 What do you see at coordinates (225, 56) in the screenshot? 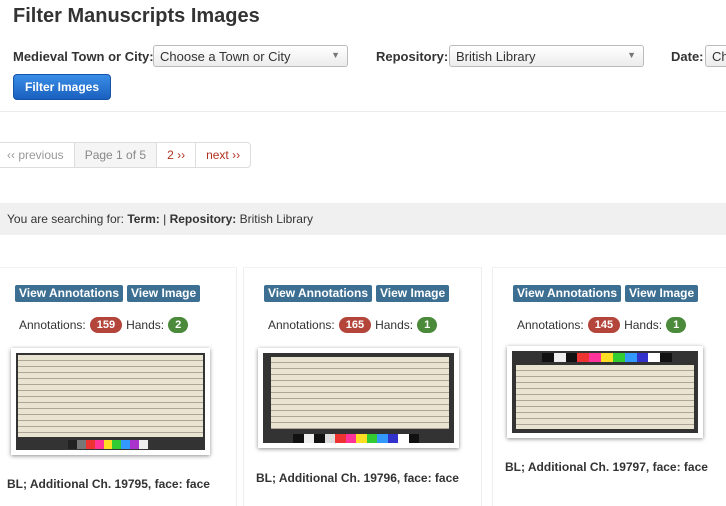
I see `town-select-value: Choose a Town or City` at bounding box center [225, 56].